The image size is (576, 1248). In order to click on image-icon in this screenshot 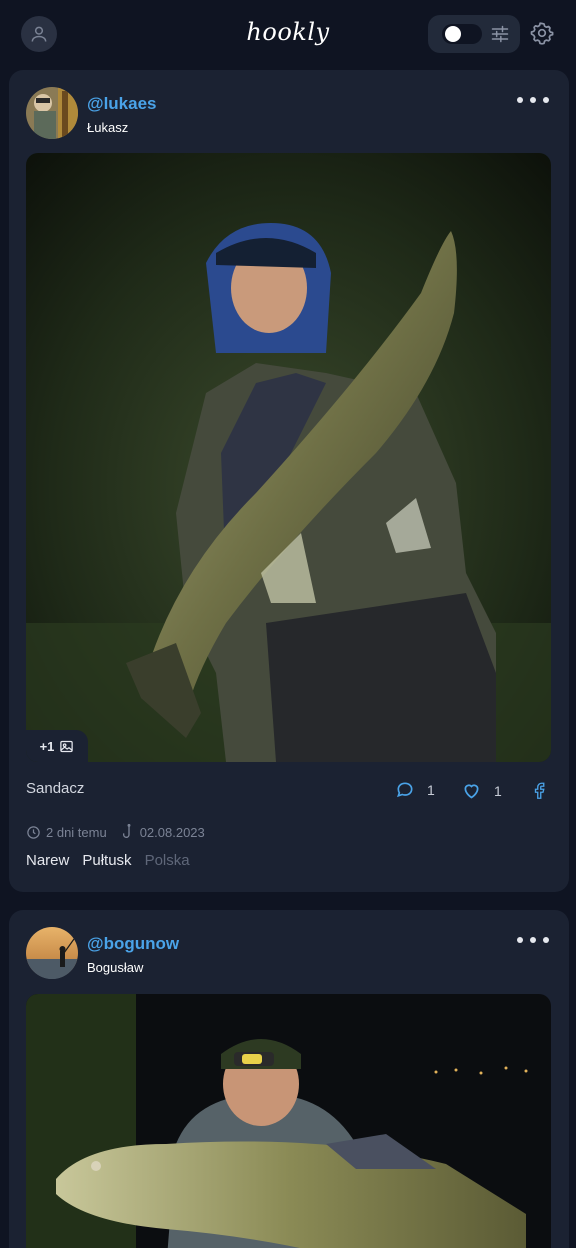, I will do `click(67, 746)`.